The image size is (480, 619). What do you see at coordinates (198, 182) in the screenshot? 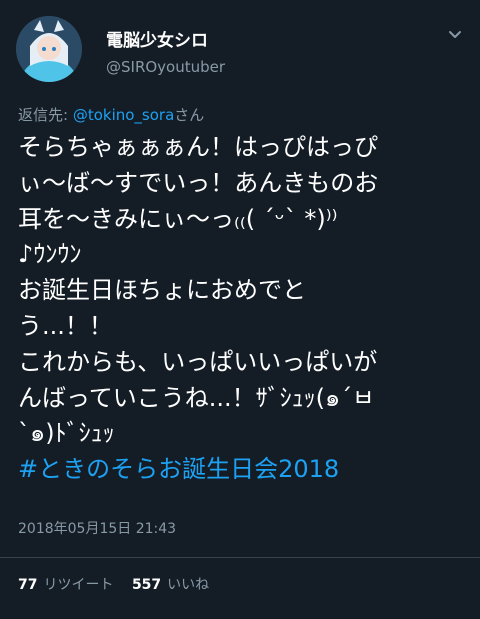
I see `tweet-line: ぃ〜ば〜すでいっ！あんきものお` at bounding box center [198, 182].